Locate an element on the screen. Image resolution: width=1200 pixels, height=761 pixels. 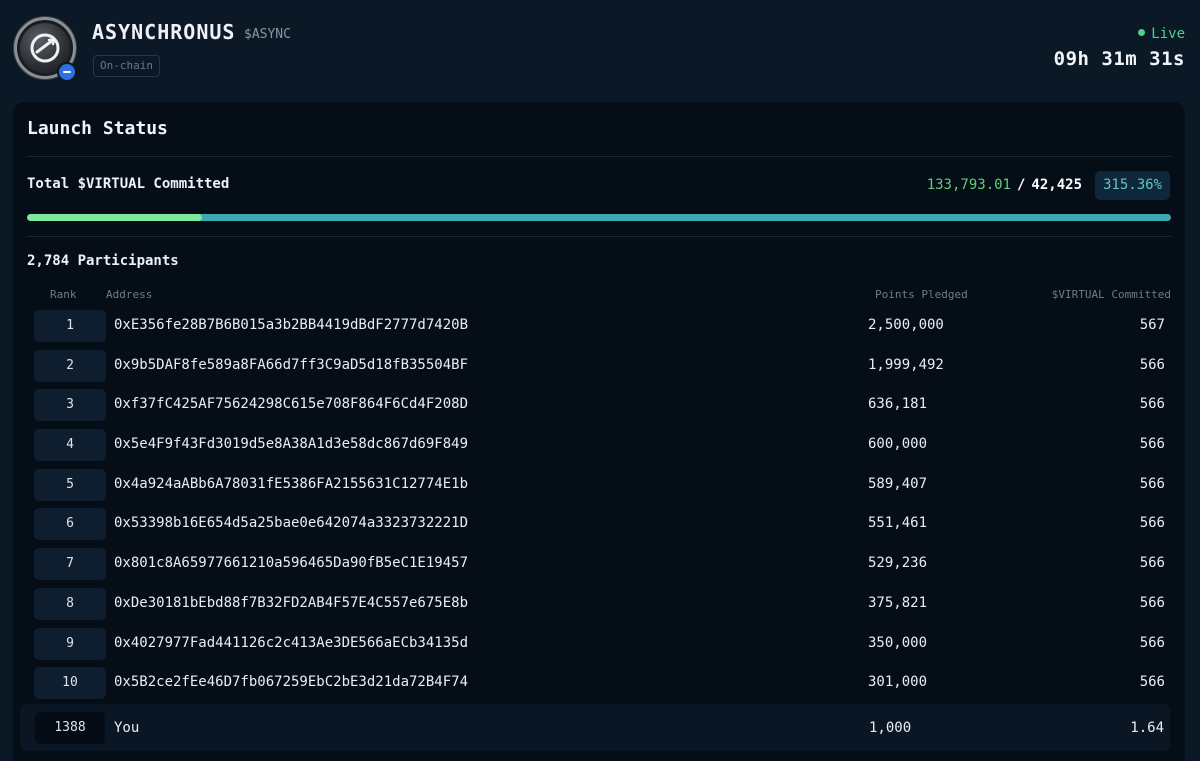
progress-fill is located at coordinates (114, 217).